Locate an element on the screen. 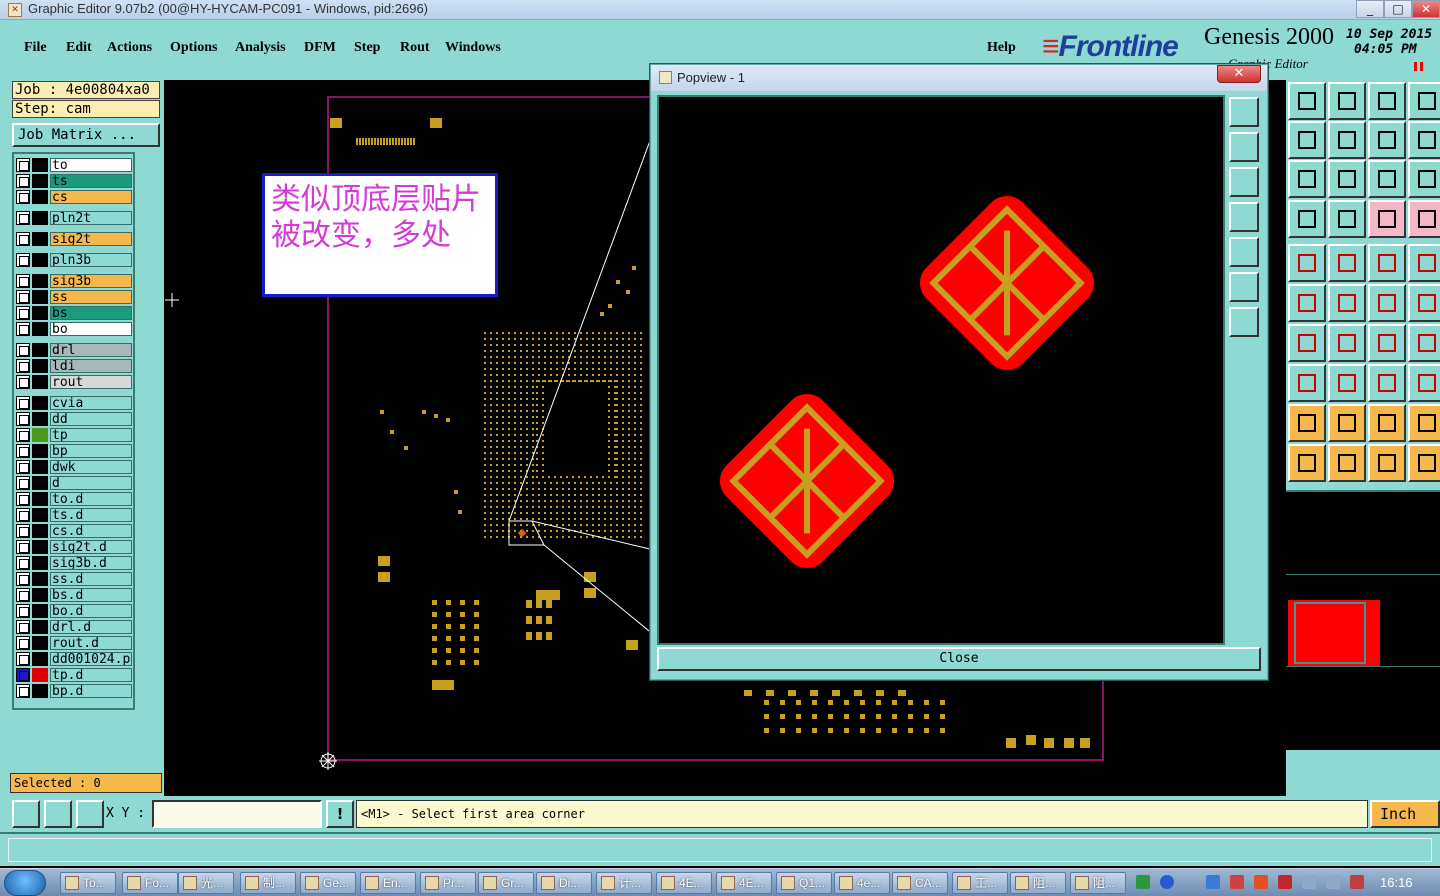 This screenshot has width=1440, height=896. menu-help: Help is located at coordinates (1001, 48).